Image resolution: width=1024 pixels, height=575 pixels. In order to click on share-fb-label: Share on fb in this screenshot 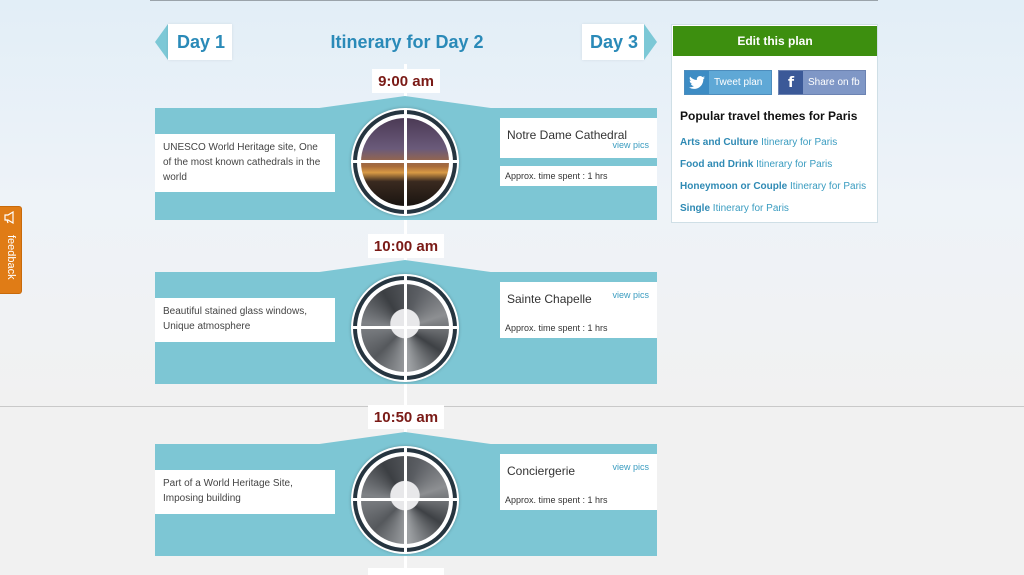, I will do `click(834, 82)`.